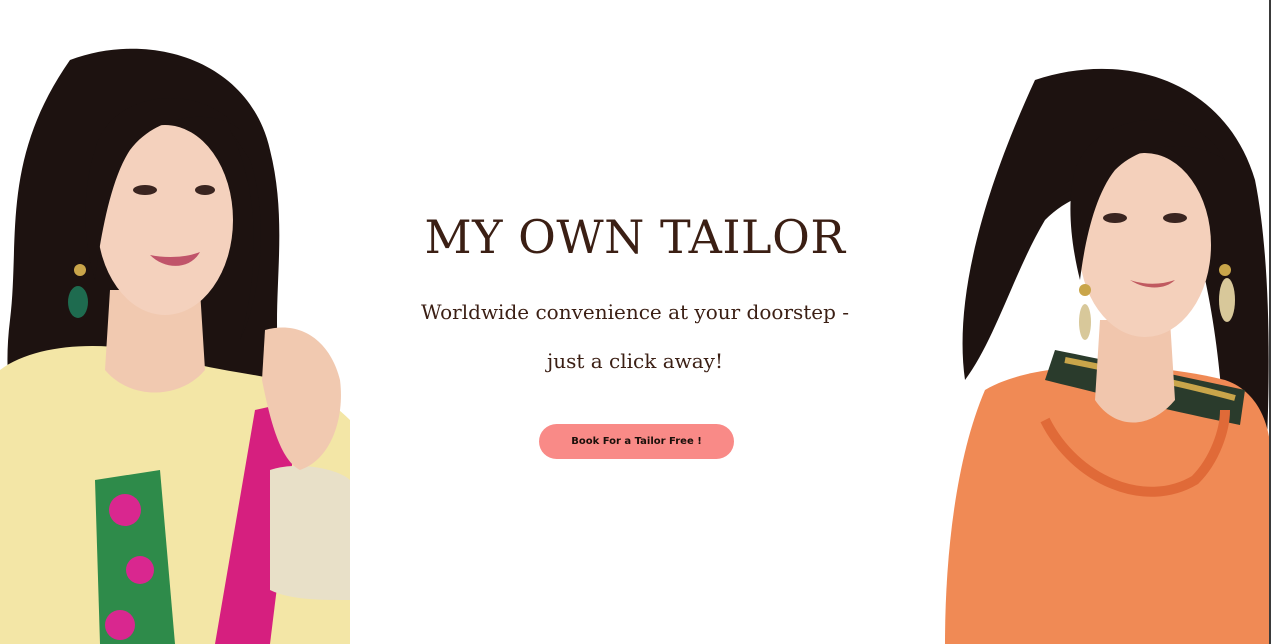 This screenshot has width=1271, height=644. Describe the element at coordinates (635, 237) in the screenshot. I see `site-title: MY OWN TAILOR` at that location.